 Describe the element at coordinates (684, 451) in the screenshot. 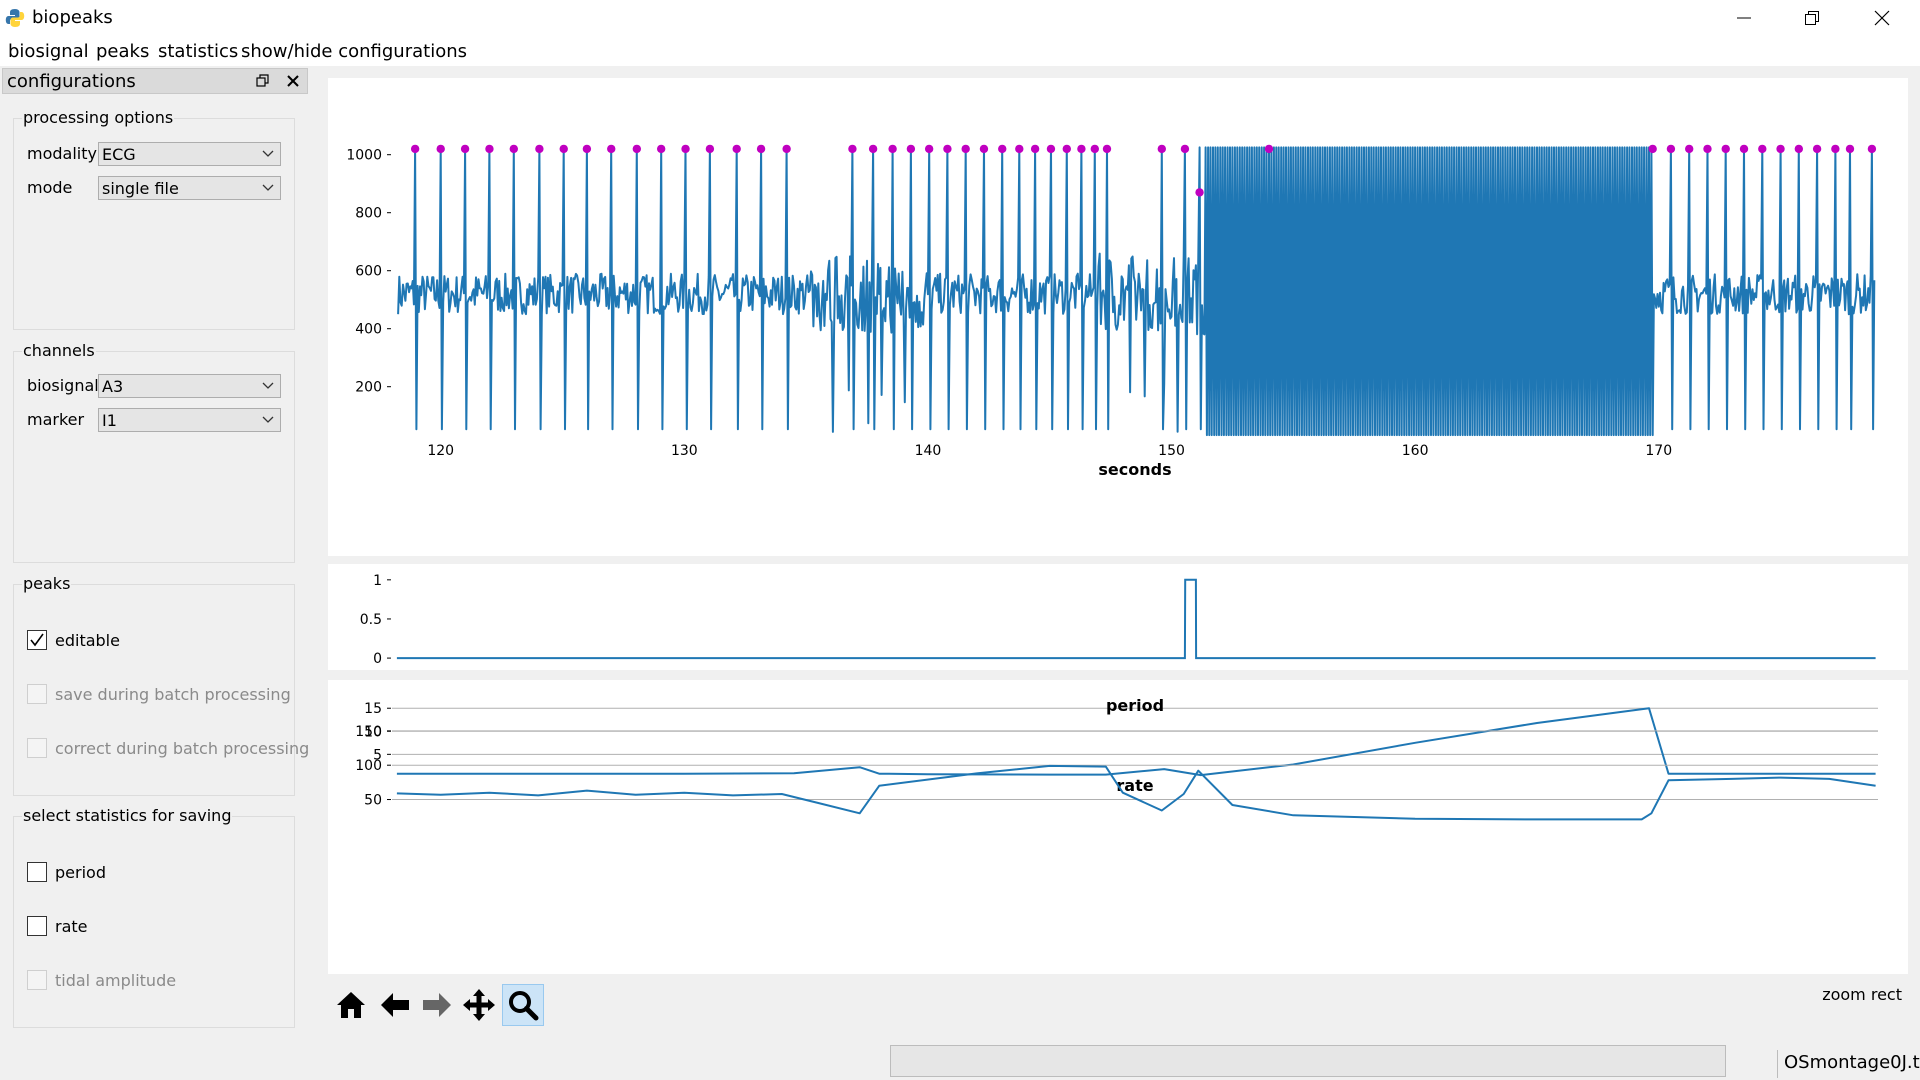

I see `x-tick-label: 130` at that location.